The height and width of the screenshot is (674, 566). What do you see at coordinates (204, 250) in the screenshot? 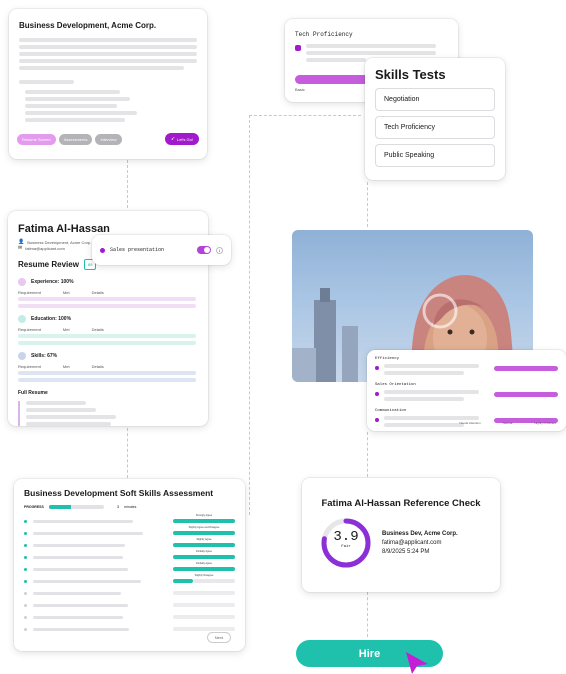
I see `toggle-switch` at bounding box center [204, 250].